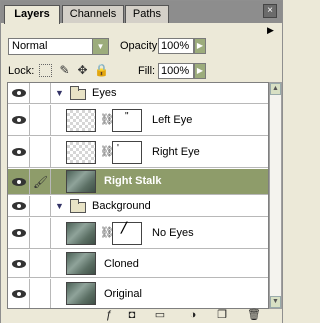 Image resolution: width=320 pixels, height=323 pixels. What do you see at coordinates (121, 206) in the screenshot?
I see `layer-name: Background` at bounding box center [121, 206].